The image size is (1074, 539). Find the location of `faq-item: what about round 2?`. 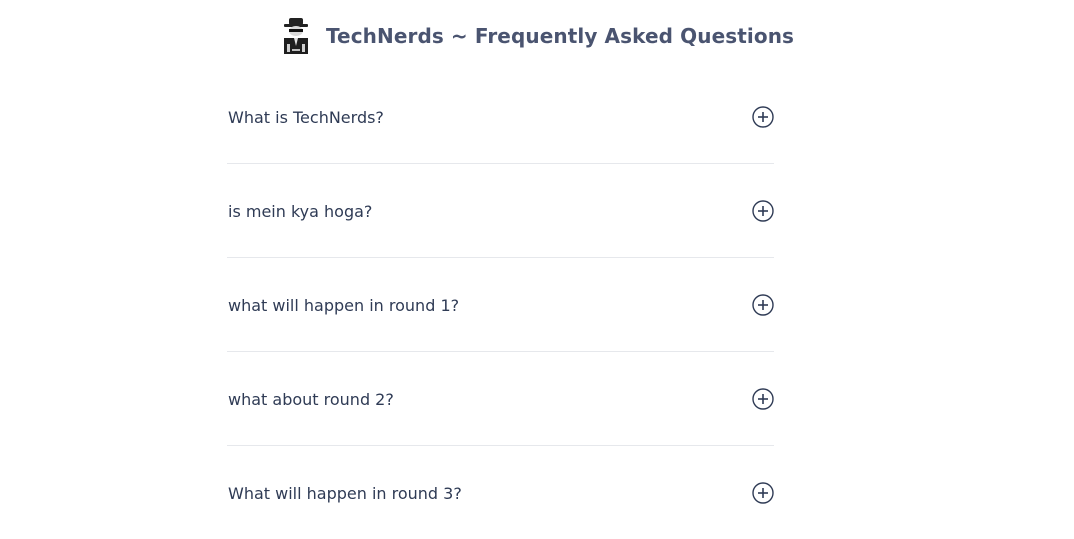

faq-item: what about round 2? is located at coordinates (500, 399).